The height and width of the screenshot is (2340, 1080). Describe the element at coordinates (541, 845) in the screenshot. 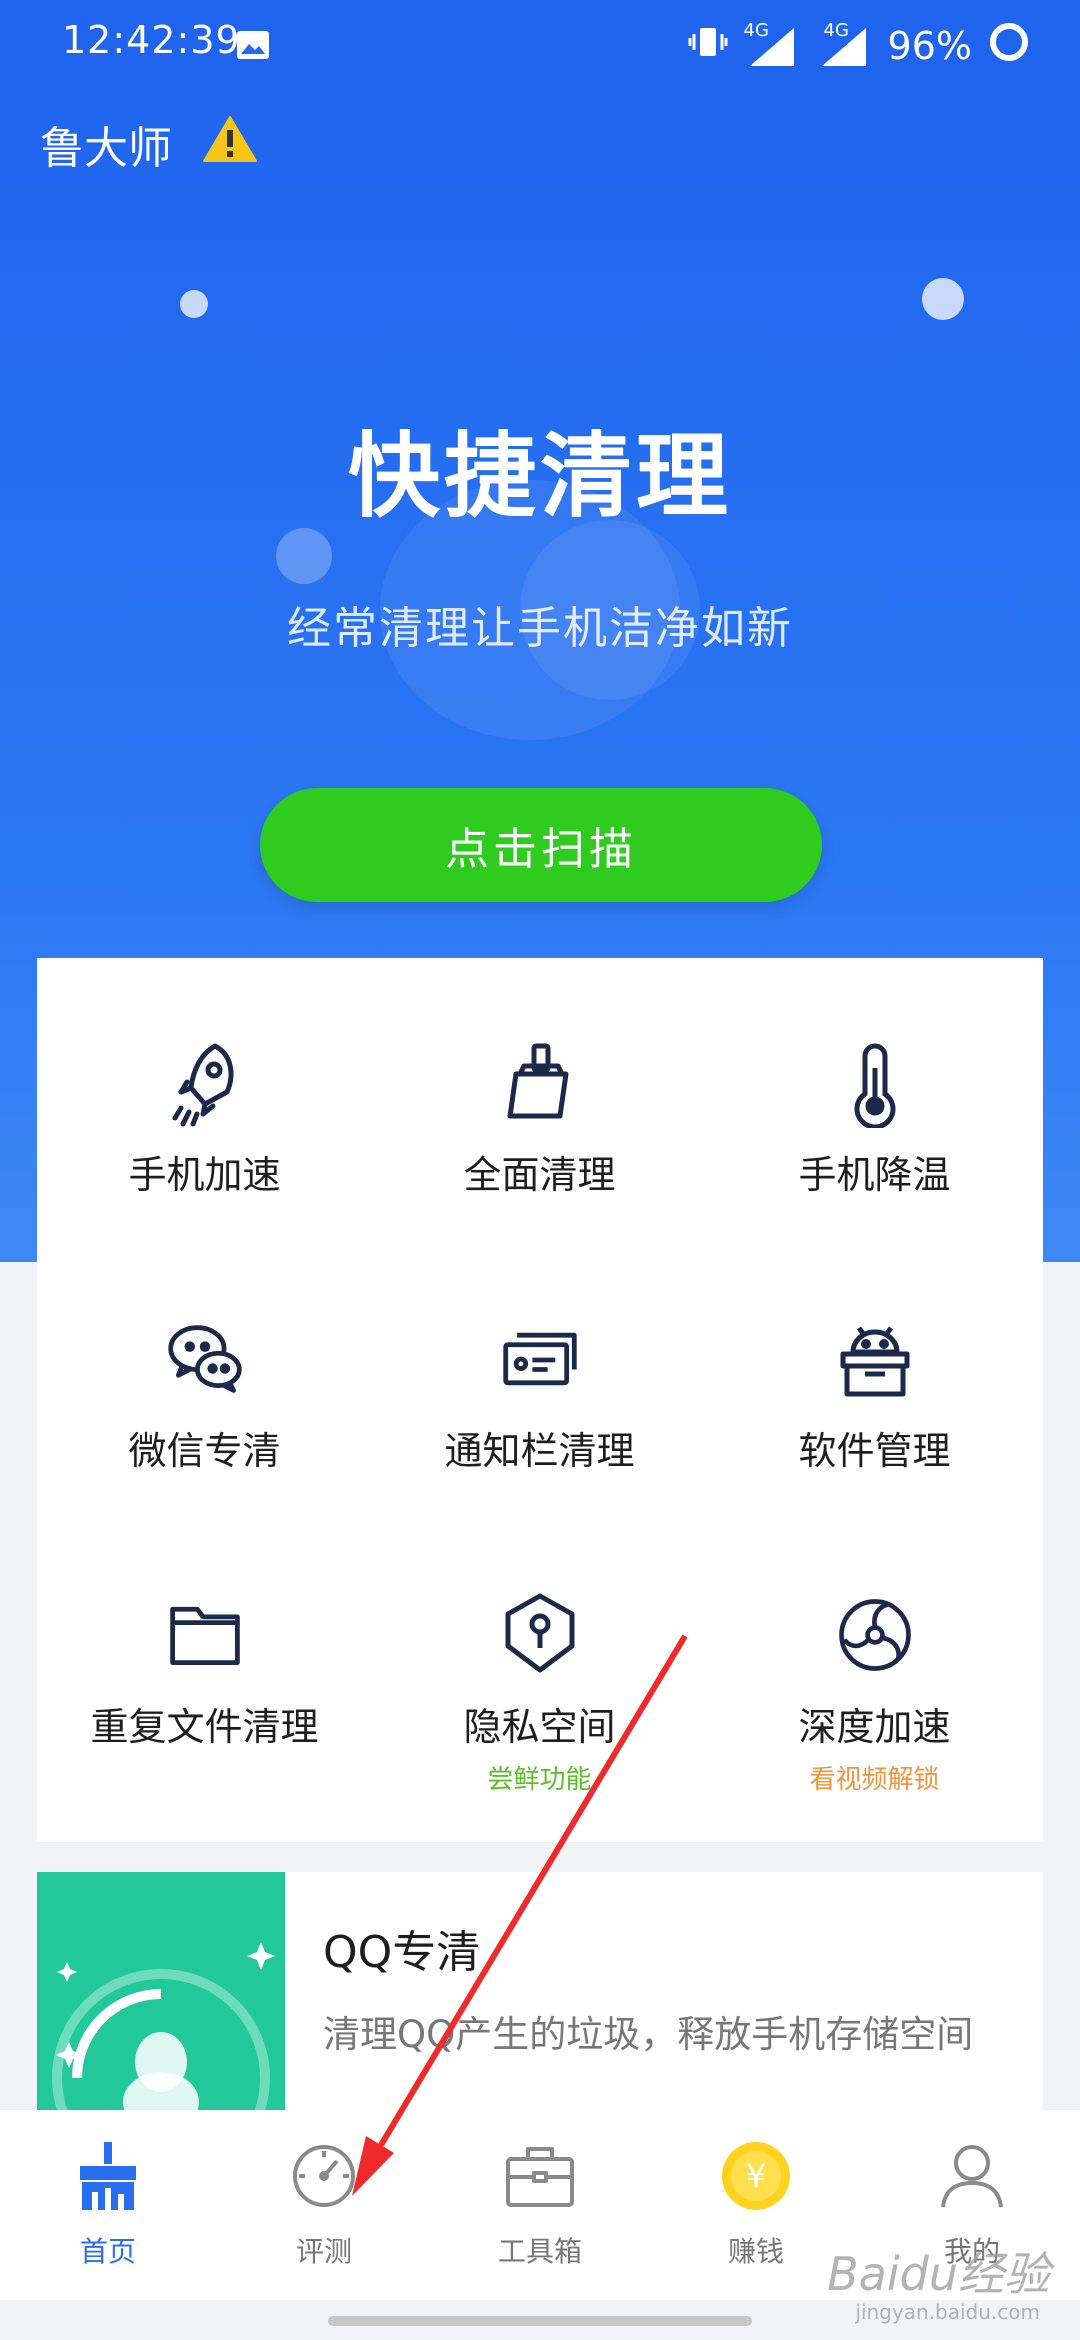

I see `scan-button: 点击扫描` at that location.